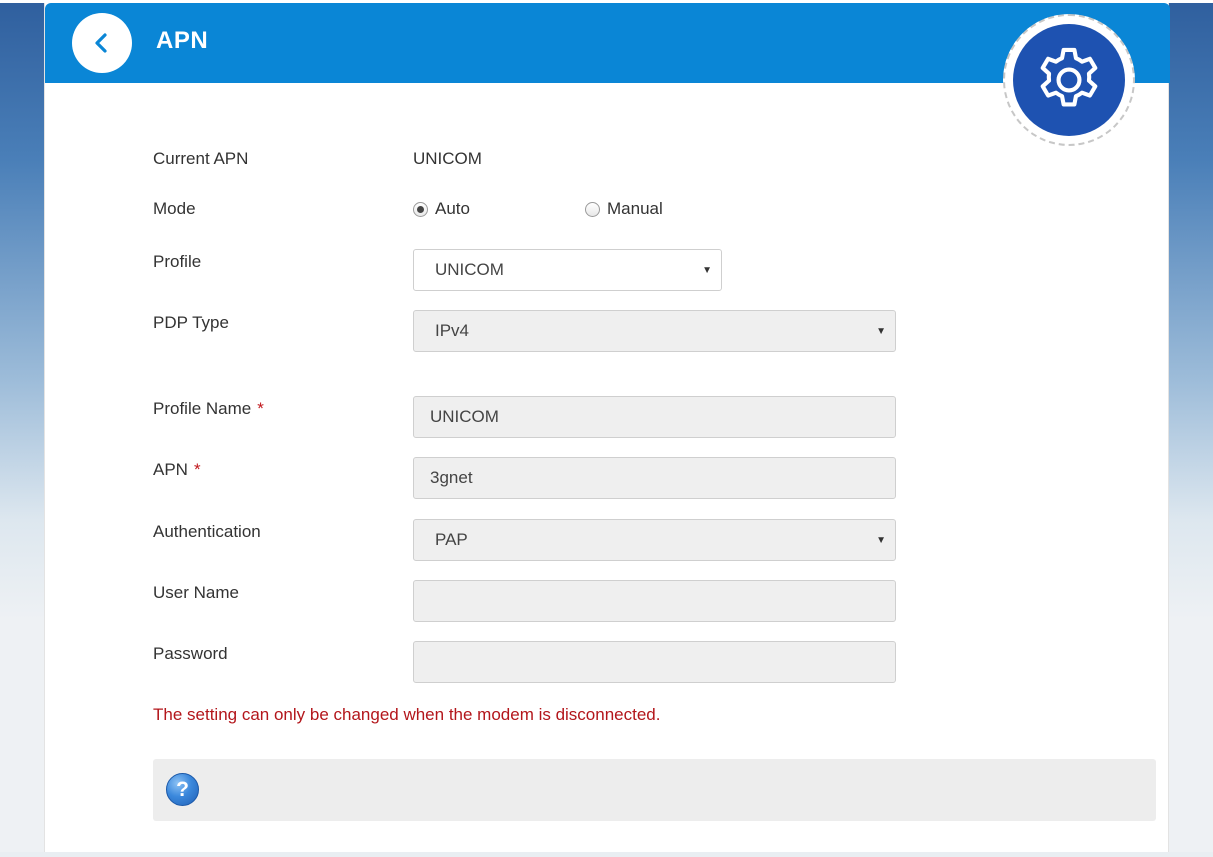 The width and height of the screenshot is (1213, 857). Describe the element at coordinates (592, 209) in the screenshot. I see `mode-manual-radio` at that location.